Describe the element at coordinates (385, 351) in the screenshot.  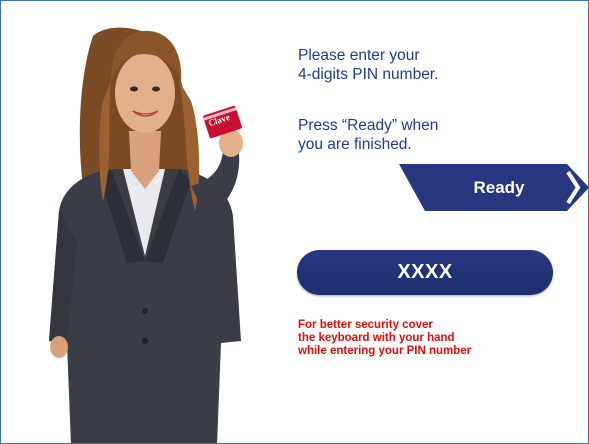
I see `warning-line-3: while entering your PIN number` at that location.